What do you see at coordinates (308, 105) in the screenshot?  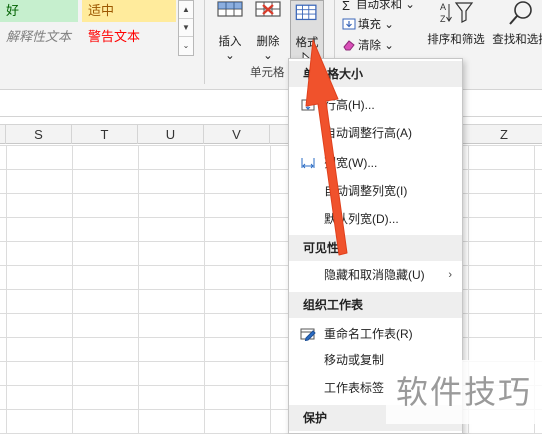 I see `row-height-icon` at bounding box center [308, 105].